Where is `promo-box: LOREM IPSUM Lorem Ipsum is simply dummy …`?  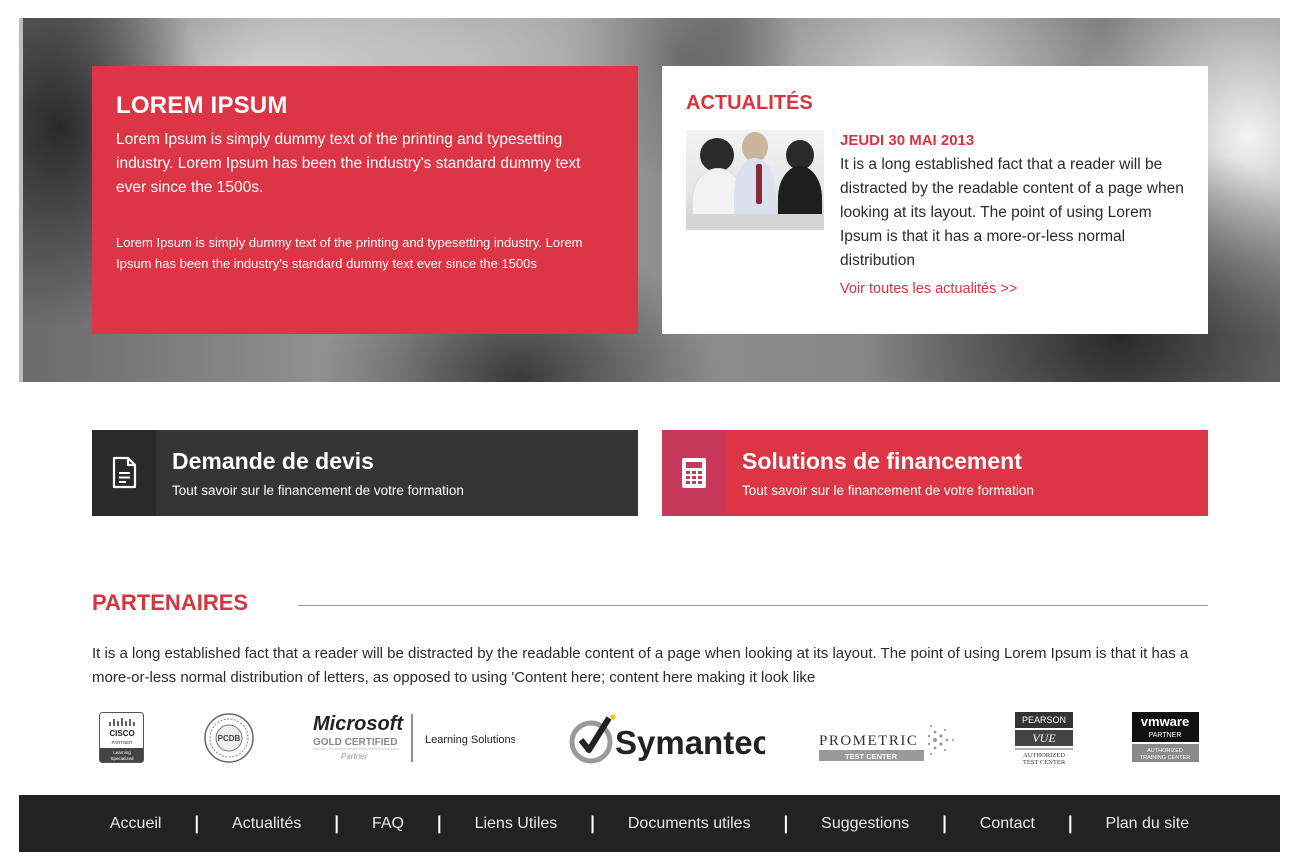
promo-box: LOREM IPSUM Lorem Ipsum is simply dummy … is located at coordinates (365, 200).